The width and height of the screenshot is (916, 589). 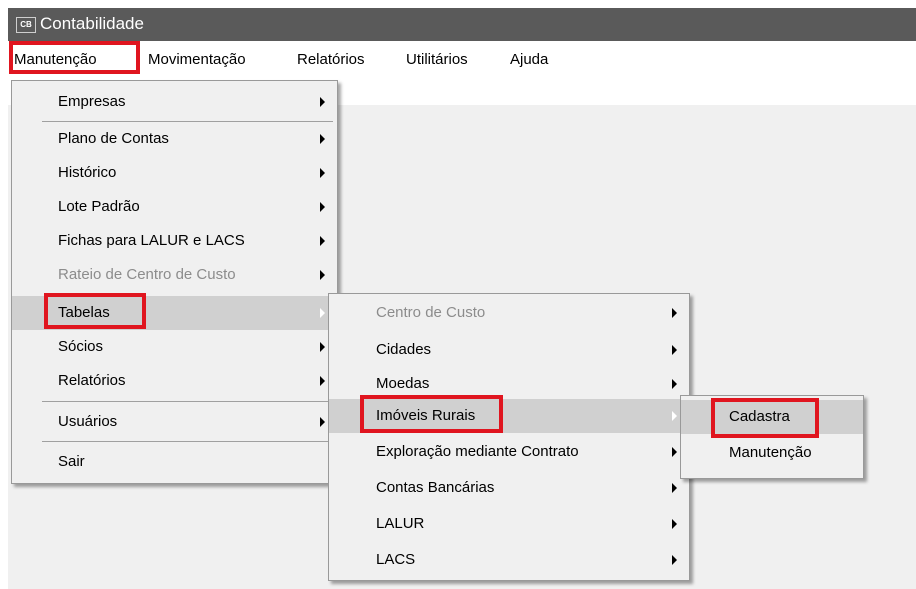 I want to click on menu-item-rateio-centro-custo: Rateio de Centro de Custo, so click(x=174, y=275).